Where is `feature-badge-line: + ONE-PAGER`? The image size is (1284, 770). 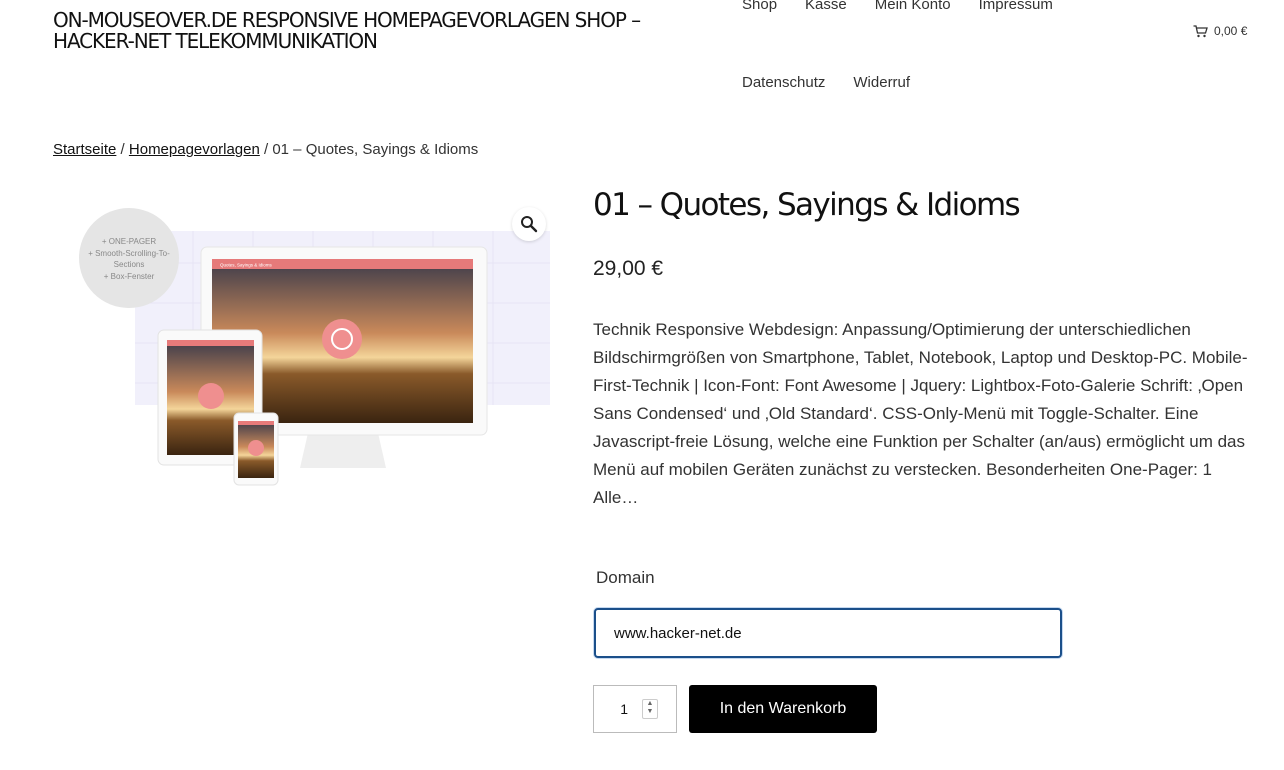 feature-badge-line: + ONE-PAGER is located at coordinates (129, 241).